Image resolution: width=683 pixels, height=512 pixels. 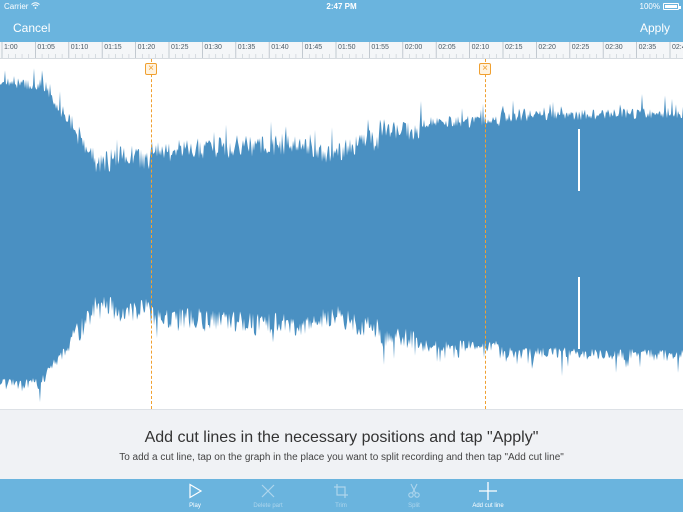 I want to click on battery-percent: 100%, so click(x=649, y=6).